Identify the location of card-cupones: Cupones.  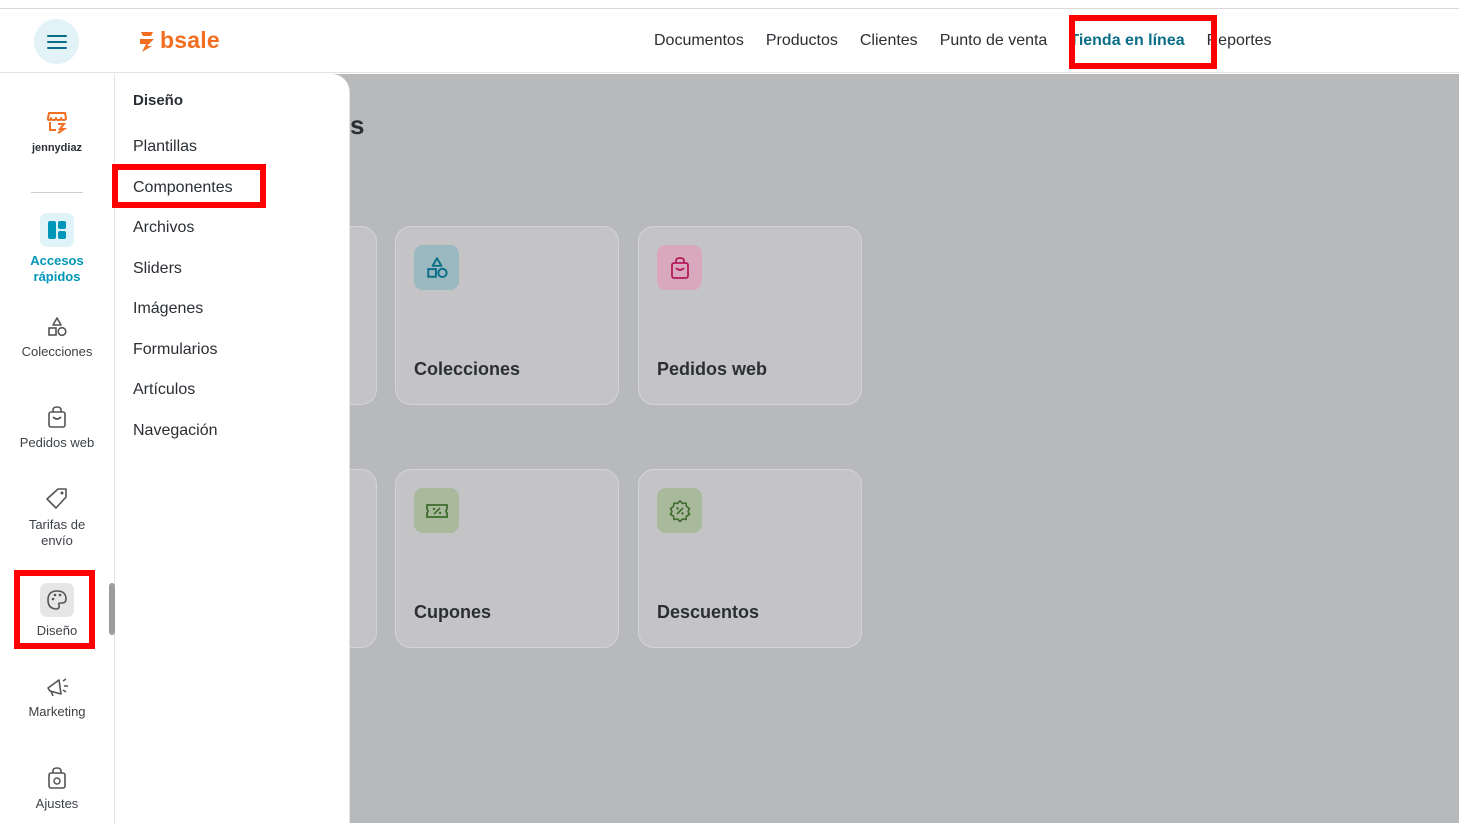
(507, 558).